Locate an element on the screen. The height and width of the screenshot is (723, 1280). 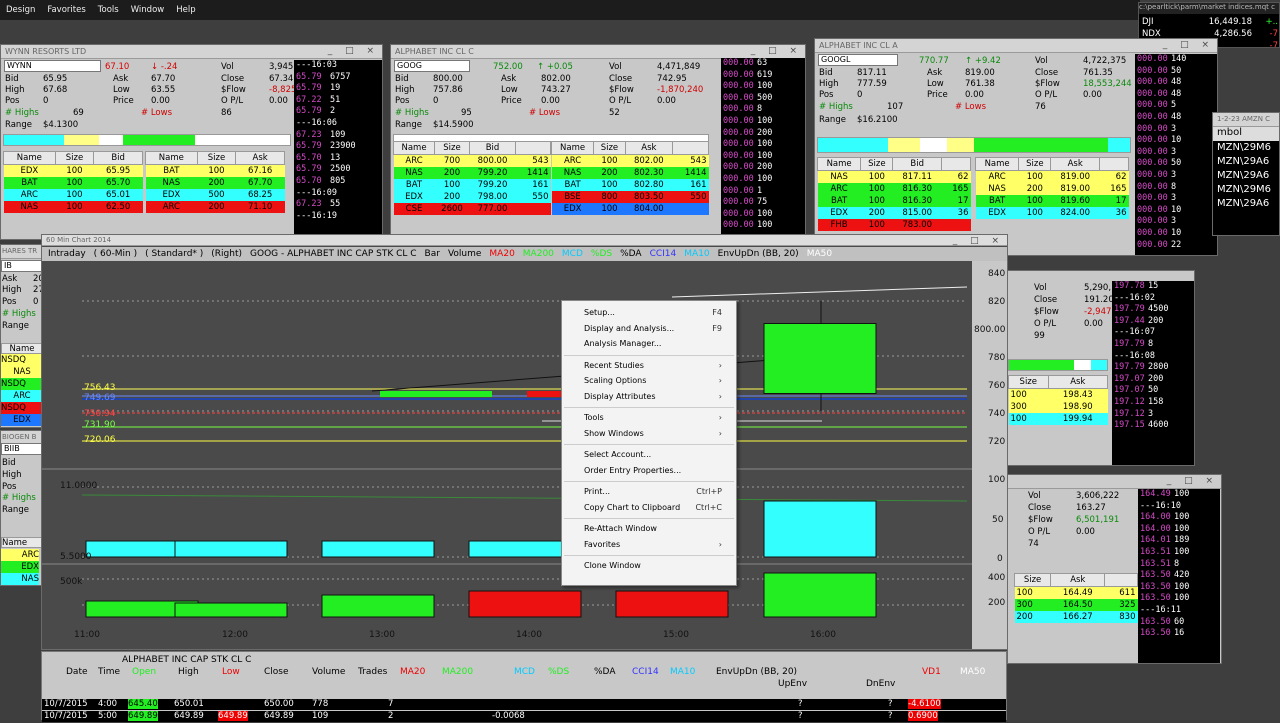
grid-column-header: MCD is located at coordinates (524, 672).